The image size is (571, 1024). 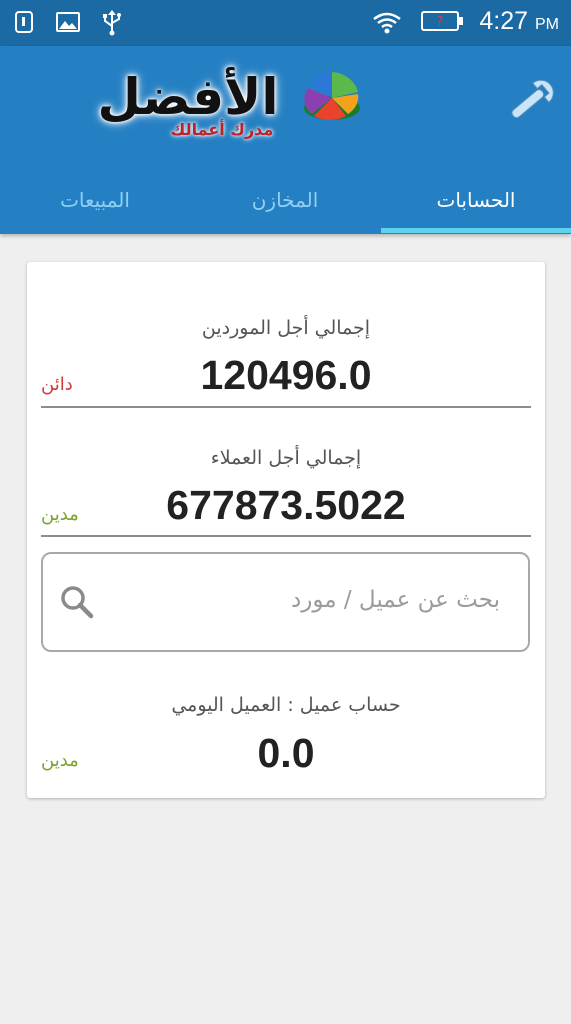 I want to click on settings-button, so click(x=529, y=102).